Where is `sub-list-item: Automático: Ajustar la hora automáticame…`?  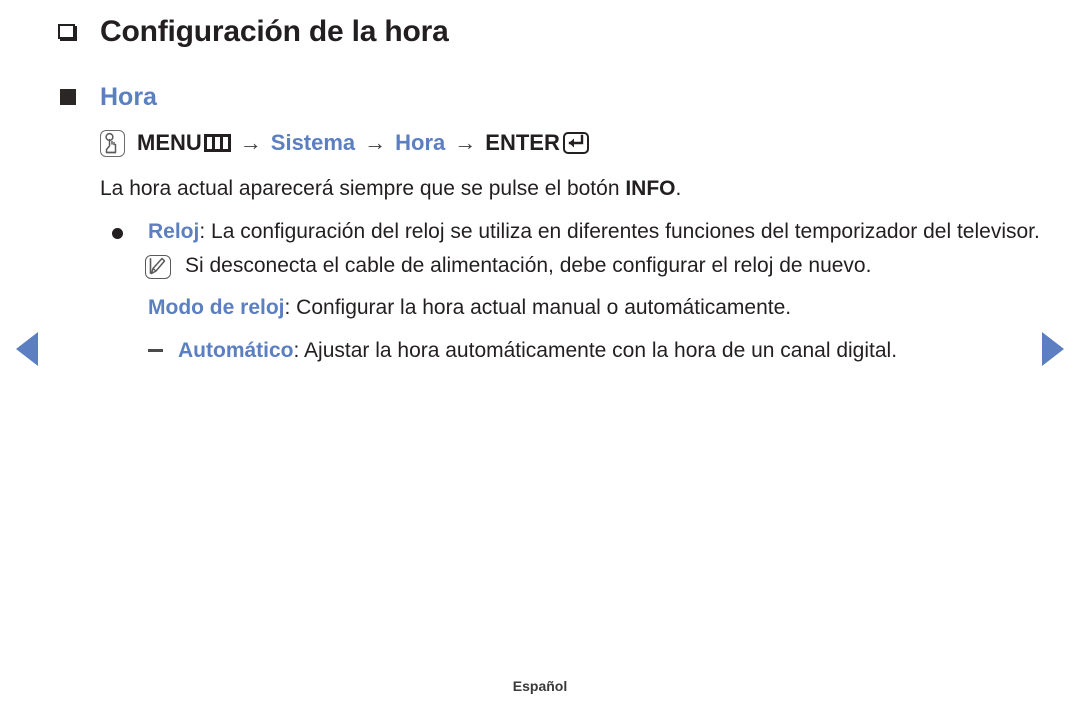 sub-list-item: Automático: Ajustar la hora automáticame… is located at coordinates (575, 350).